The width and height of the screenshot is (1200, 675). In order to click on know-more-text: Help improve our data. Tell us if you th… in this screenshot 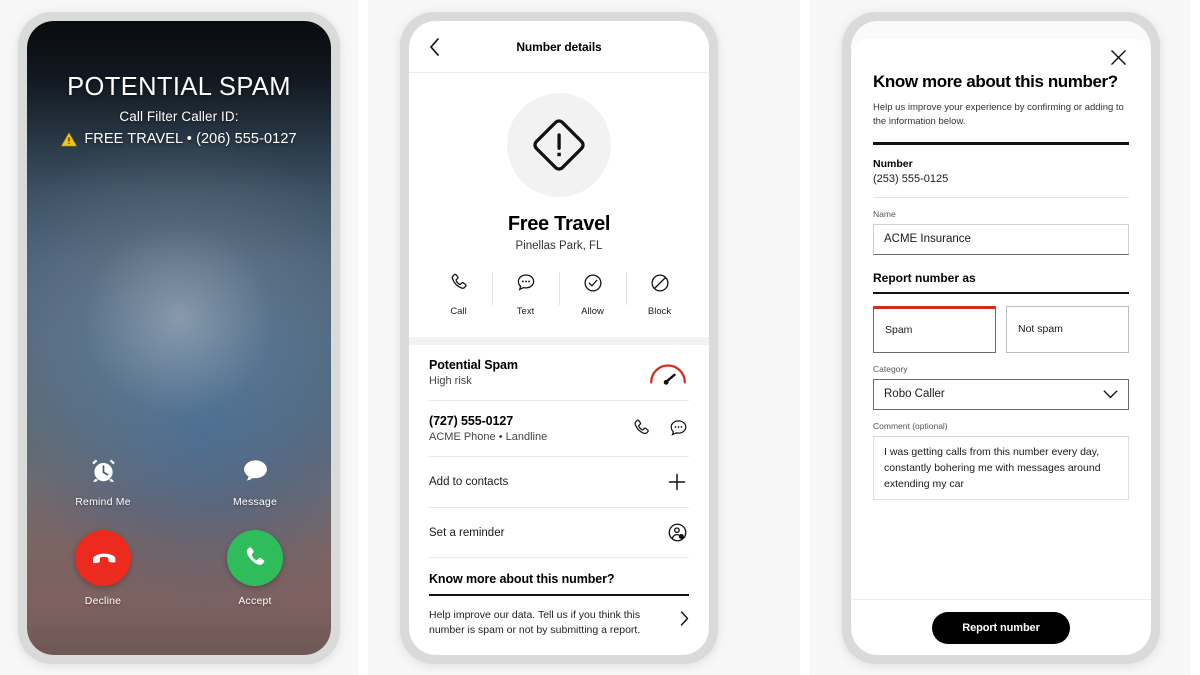, I will do `click(535, 623)`.